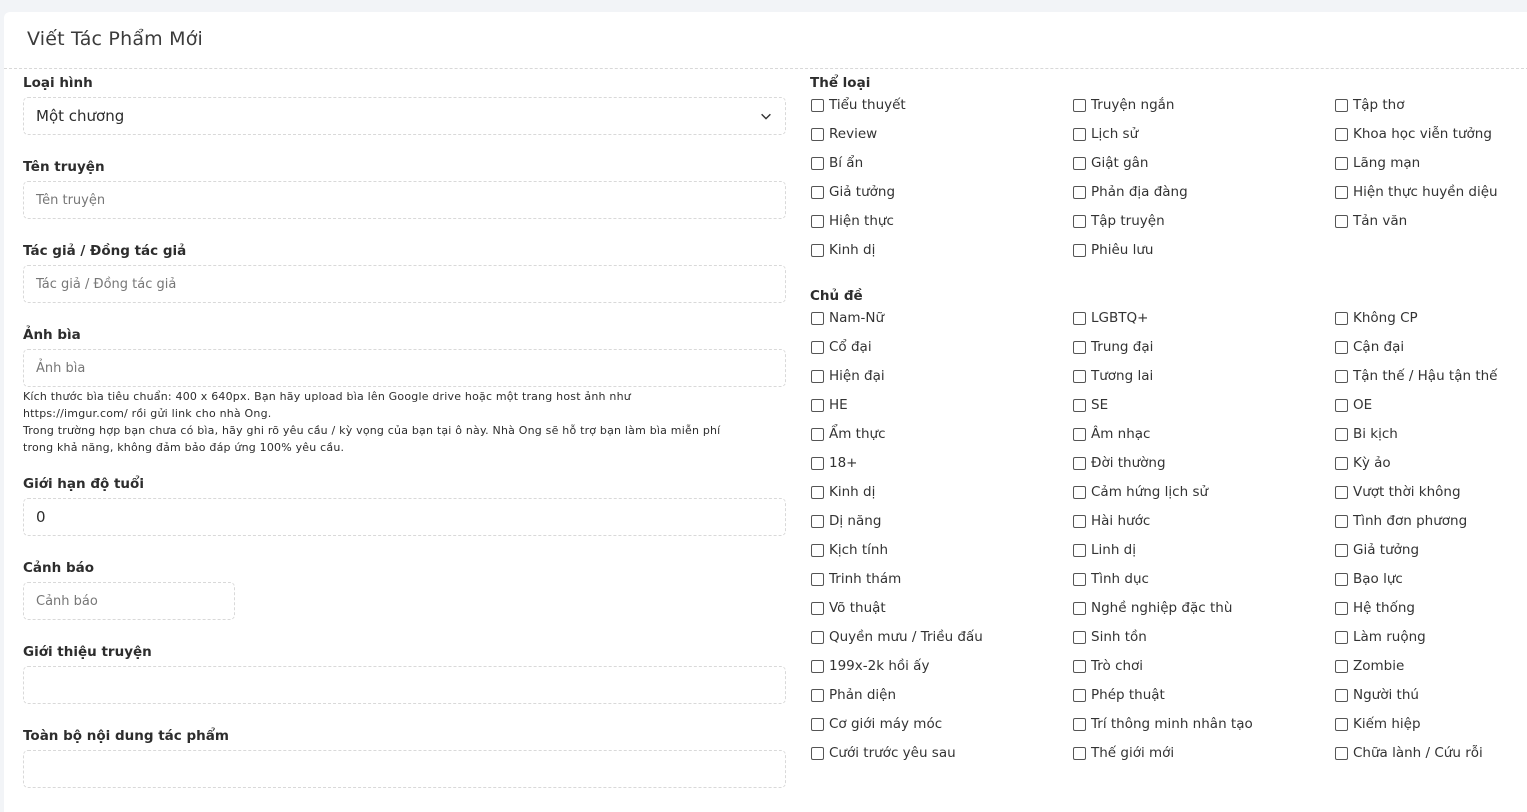 This screenshot has height=812, width=1527. What do you see at coordinates (1203, 411) in the screenshot?
I see `topic-checkbox-item: SE` at bounding box center [1203, 411].